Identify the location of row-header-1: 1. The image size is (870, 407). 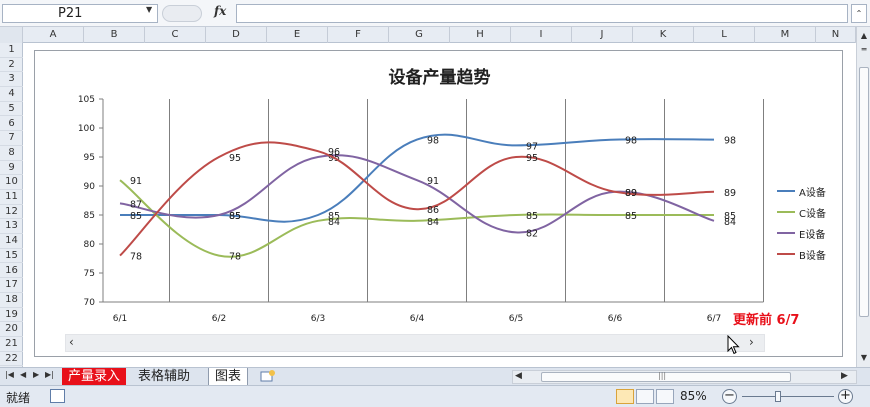
(11, 50).